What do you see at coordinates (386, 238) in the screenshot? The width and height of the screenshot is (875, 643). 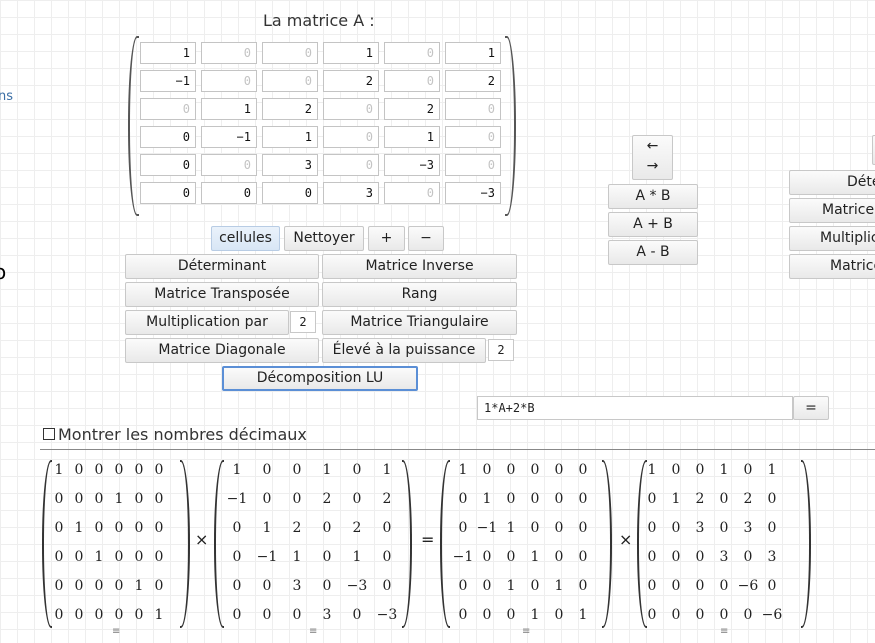 I see `add-size-button: +` at bounding box center [386, 238].